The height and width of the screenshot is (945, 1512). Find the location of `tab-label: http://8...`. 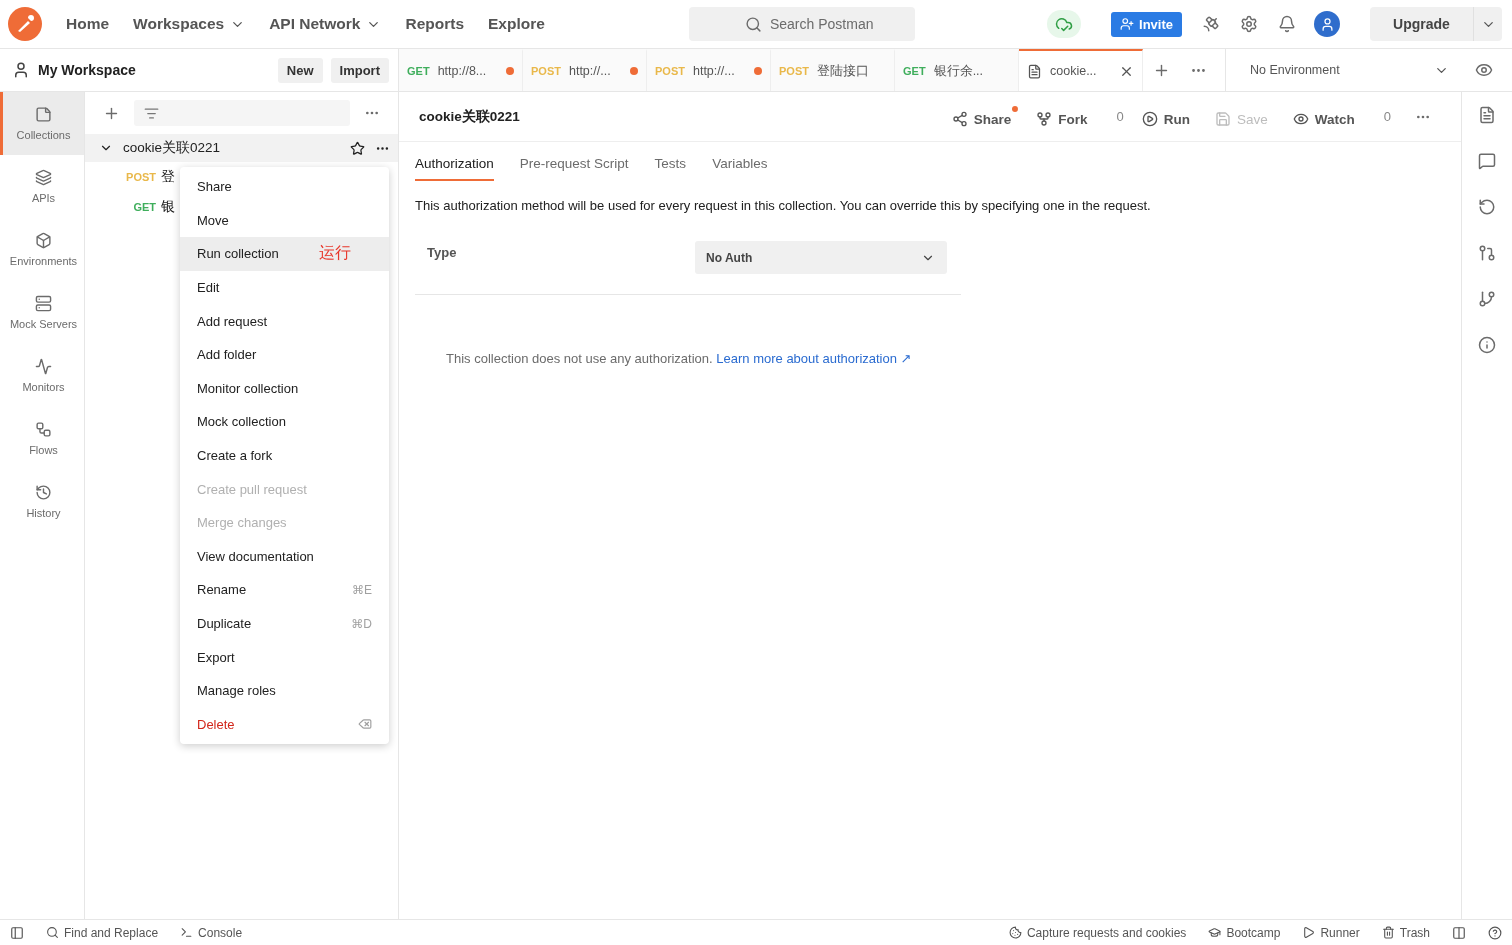

tab-label: http://8... is located at coordinates (462, 71).